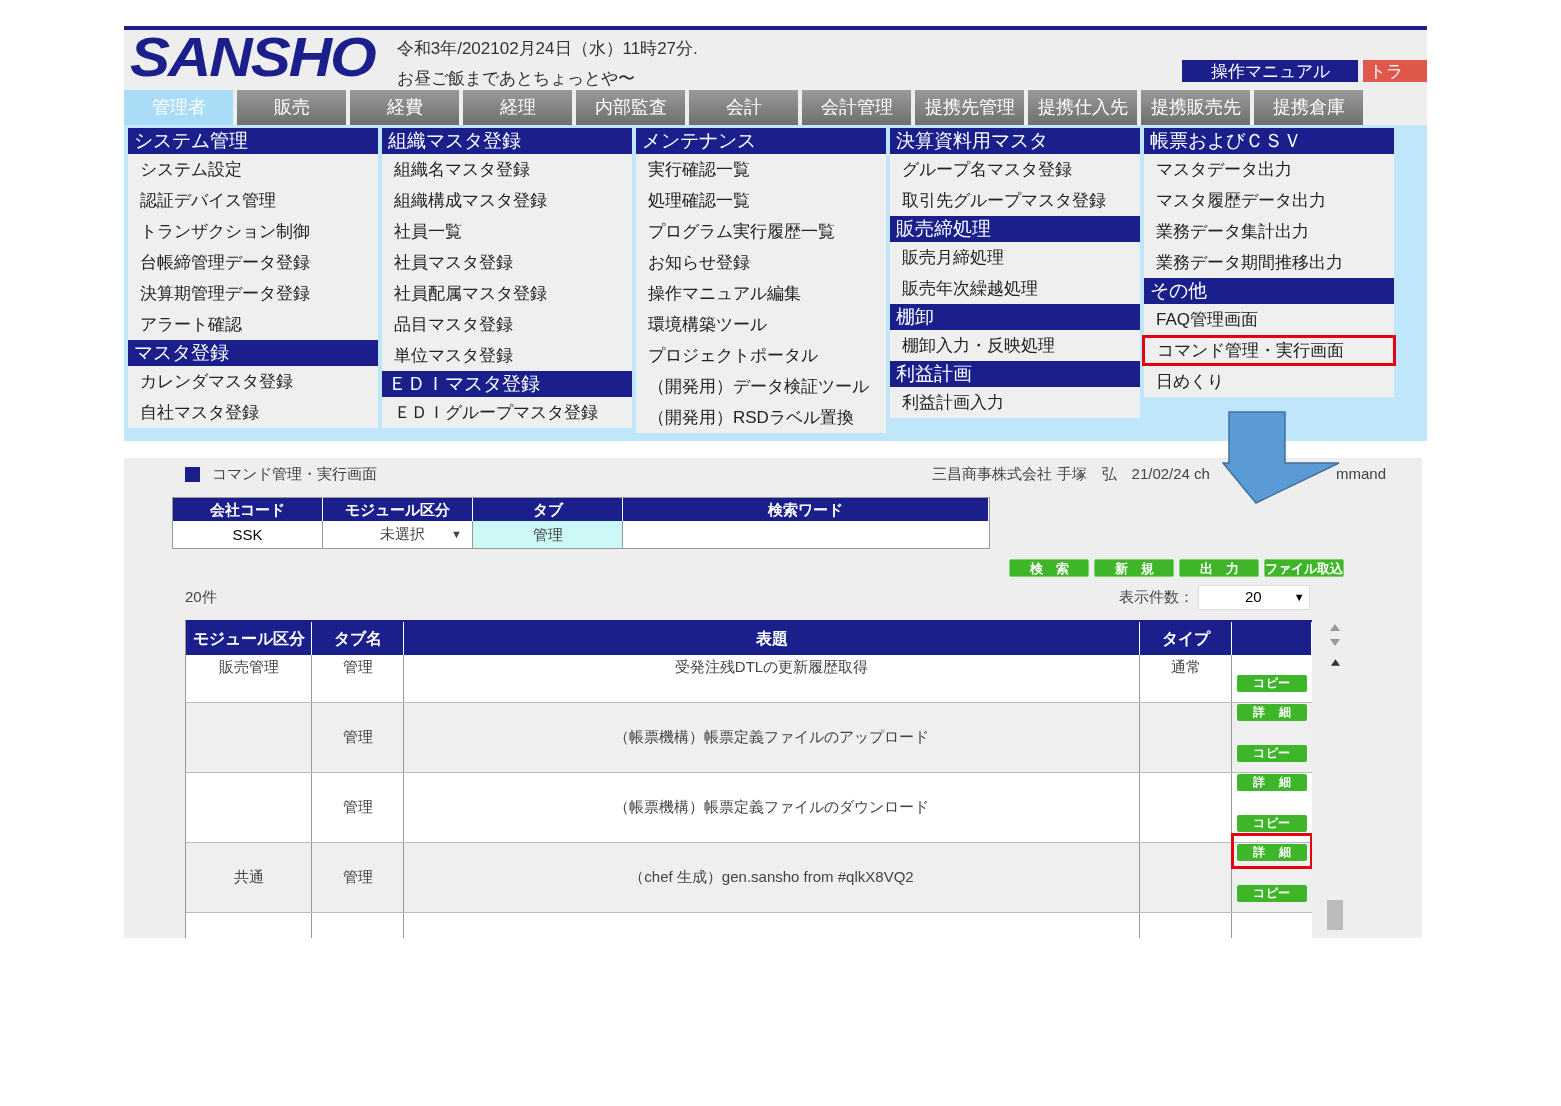  Describe the element at coordinates (507, 141) in the screenshot. I see `menu-section-header: 組織マスタ登録` at that location.